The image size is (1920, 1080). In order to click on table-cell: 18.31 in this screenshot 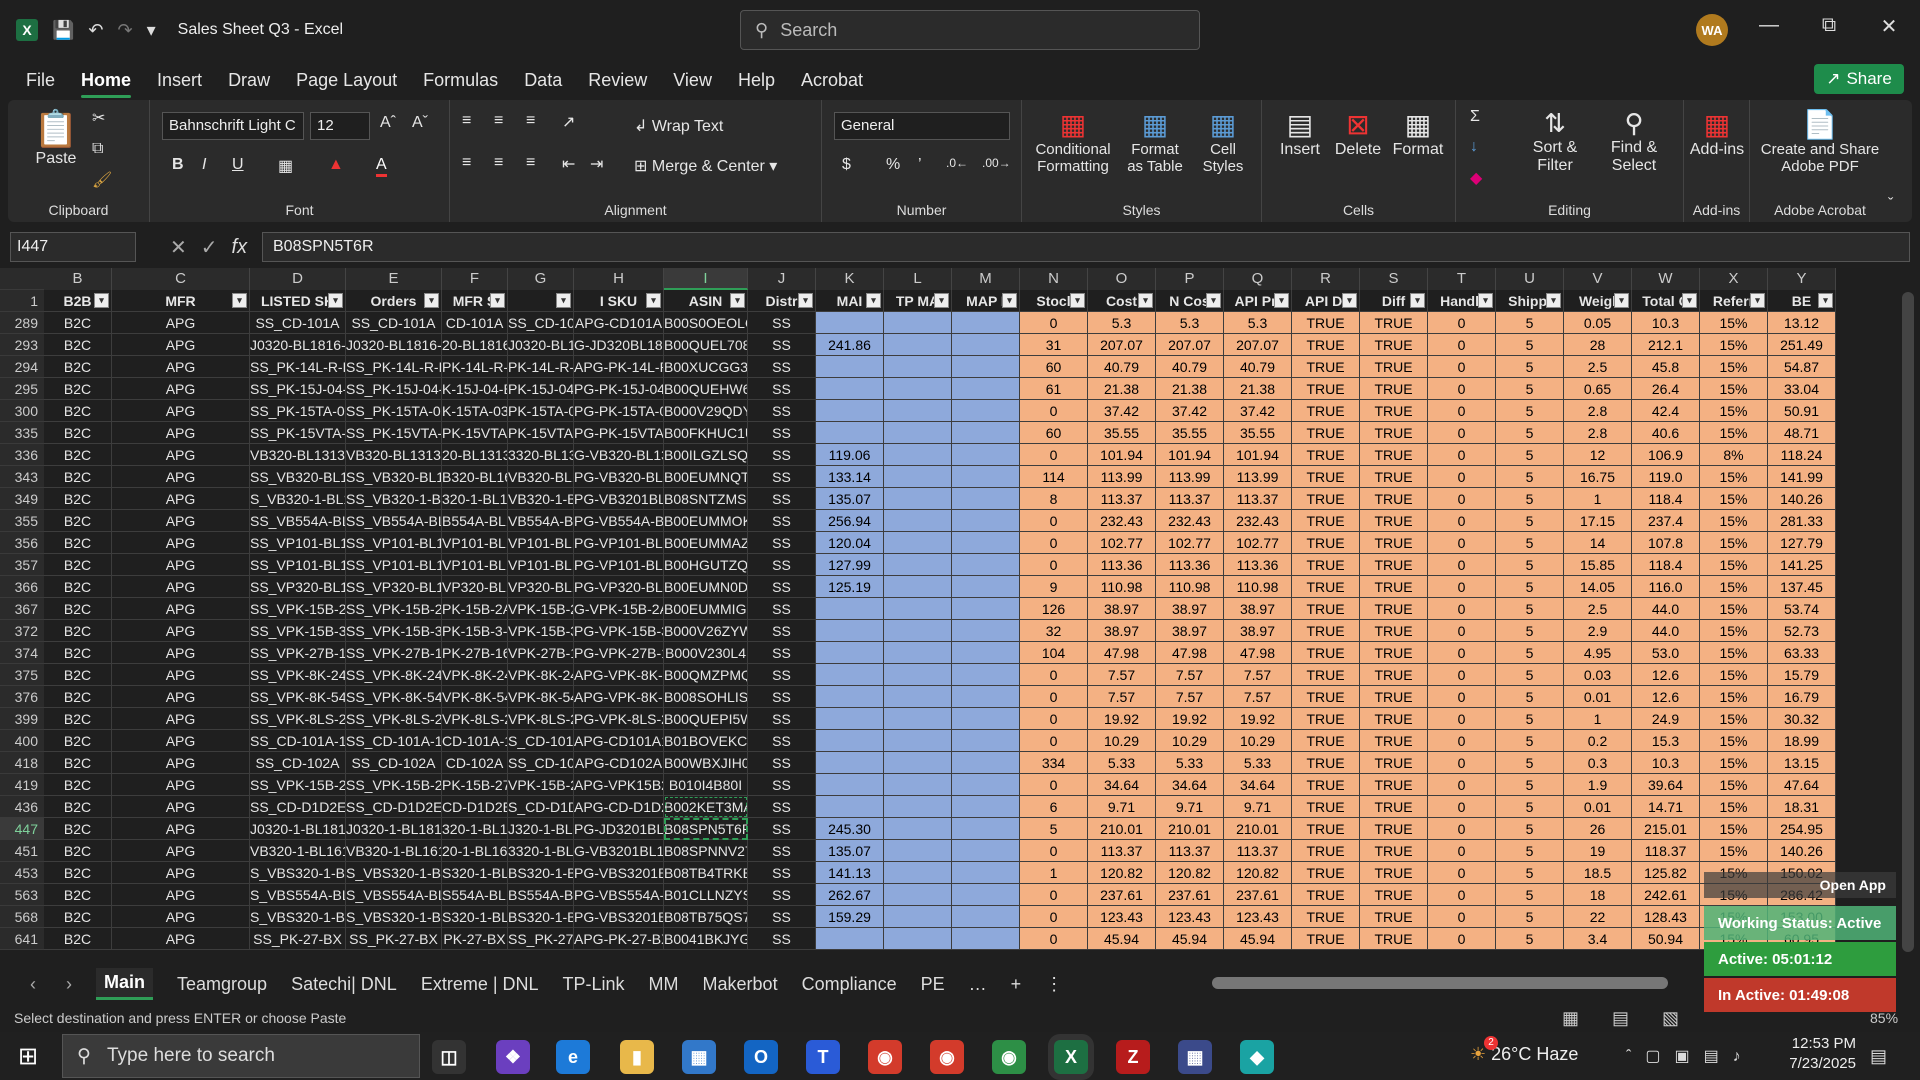, I will do `click(1802, 807)`.